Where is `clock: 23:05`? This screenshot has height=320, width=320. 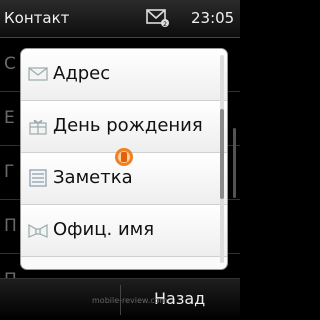 clock: 23:05 is located at coordinates (213, 18).